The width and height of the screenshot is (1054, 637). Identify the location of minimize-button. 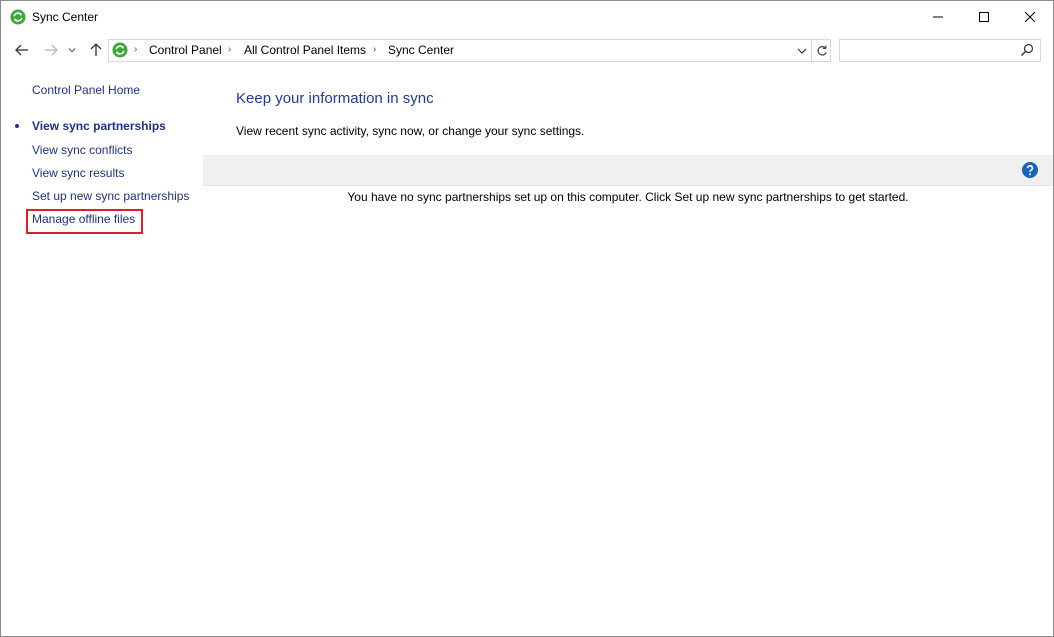
(938, 17).